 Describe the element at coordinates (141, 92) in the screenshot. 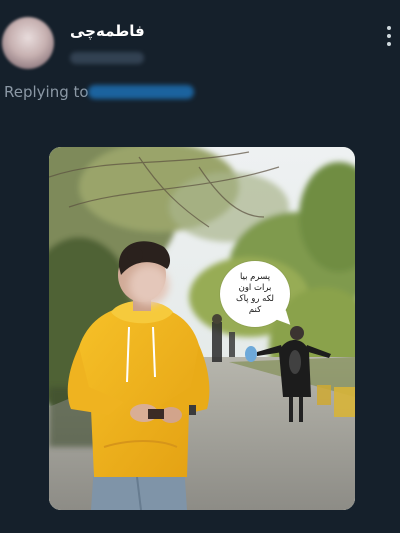

I see `reply-target-link-redacted` at that location.